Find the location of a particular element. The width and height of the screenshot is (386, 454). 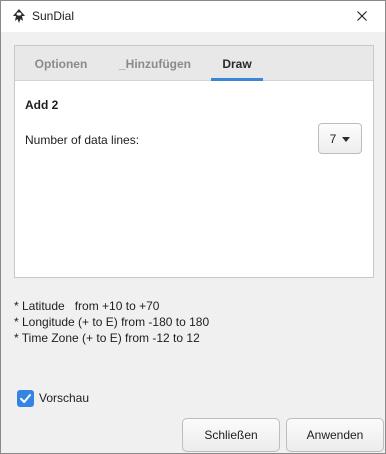

preview-checkbox is located at coordinates (25, 398).